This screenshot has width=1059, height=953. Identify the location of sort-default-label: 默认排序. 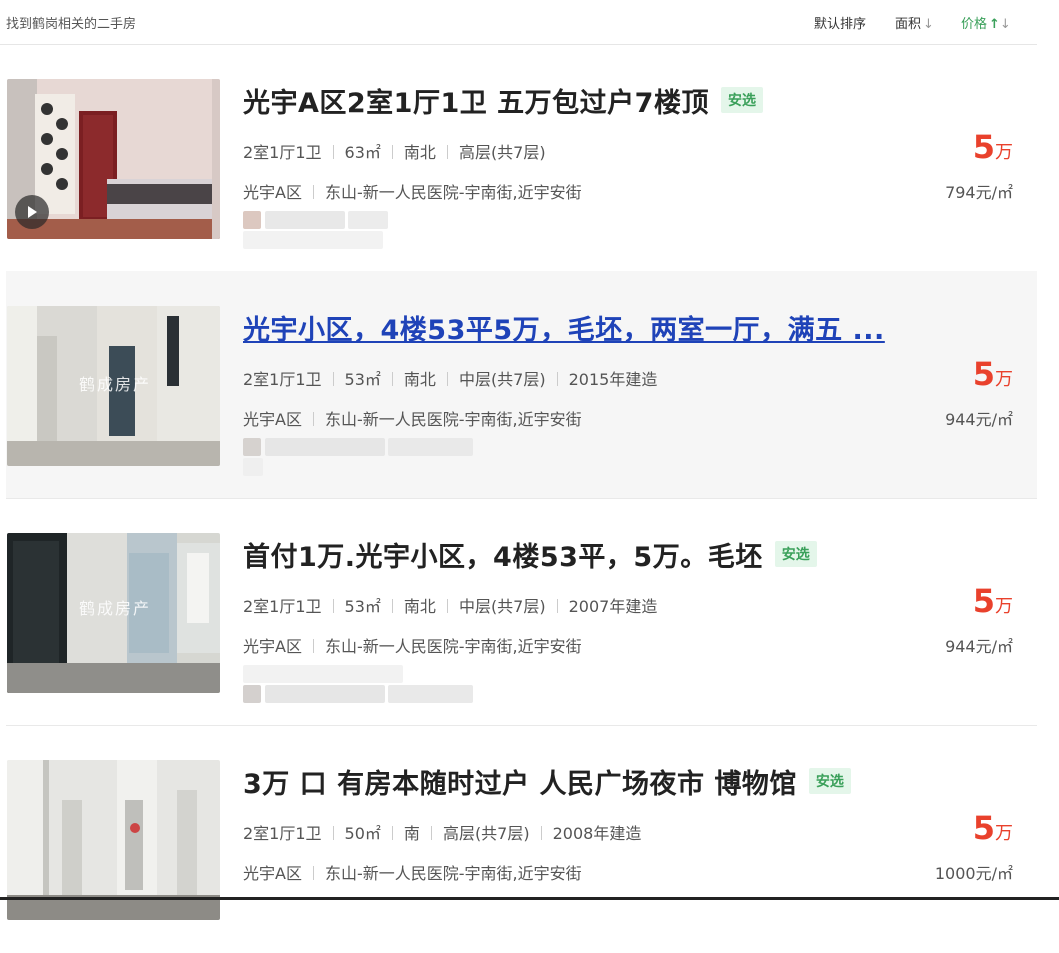
(840, 24).